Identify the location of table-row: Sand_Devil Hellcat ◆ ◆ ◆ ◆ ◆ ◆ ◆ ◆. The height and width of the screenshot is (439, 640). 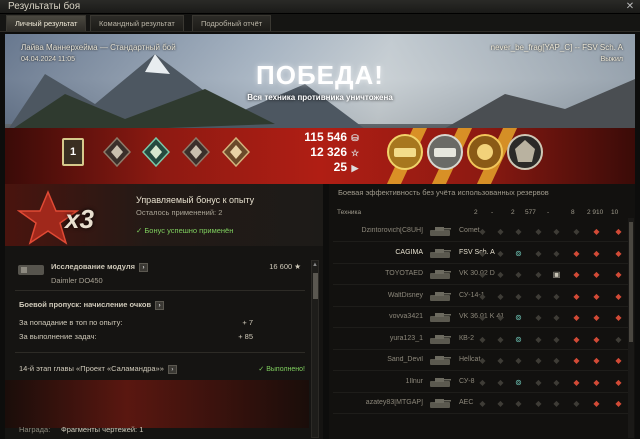
(481, 360).